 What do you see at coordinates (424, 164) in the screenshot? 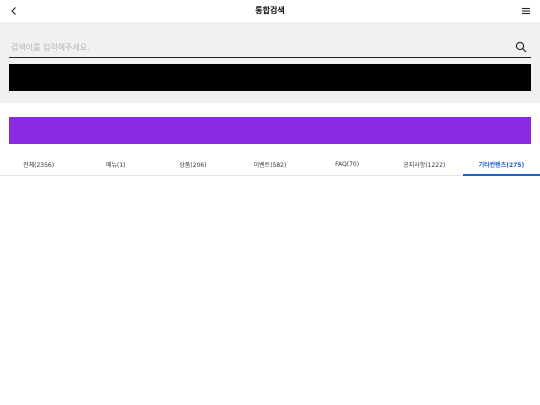
I see `tab-notices: 공지사항(1222)` at bounding box center [424, 164].